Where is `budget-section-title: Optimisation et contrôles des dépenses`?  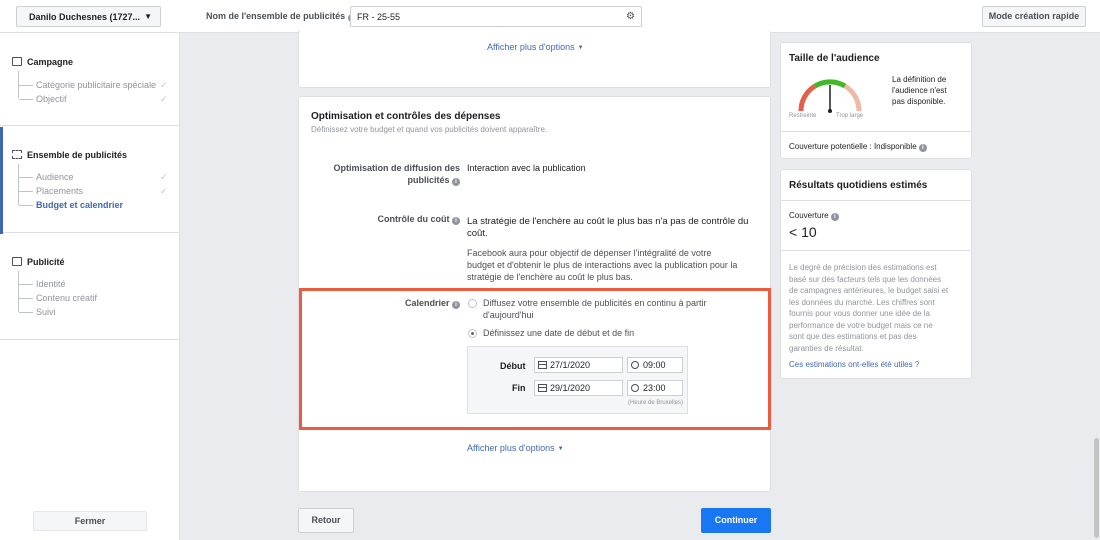
budget-section-title: Optimisation et contrôles des dépenses is located at coordinates (406, 116).